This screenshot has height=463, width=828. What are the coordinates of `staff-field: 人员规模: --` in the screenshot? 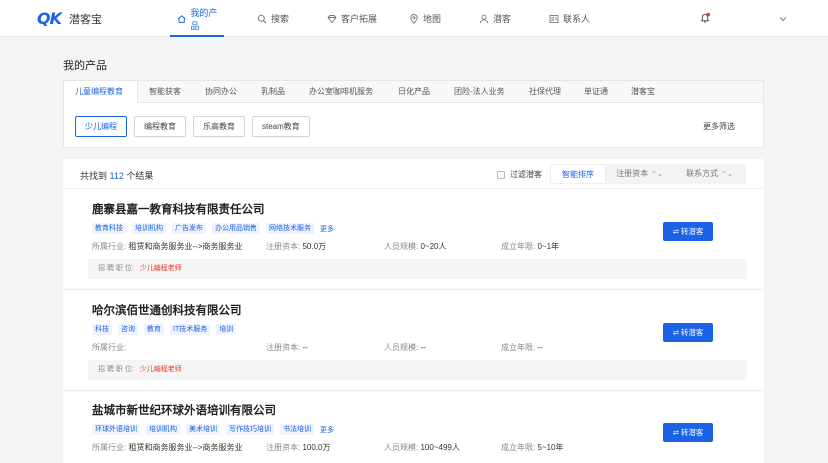 It's located at (405, 347).